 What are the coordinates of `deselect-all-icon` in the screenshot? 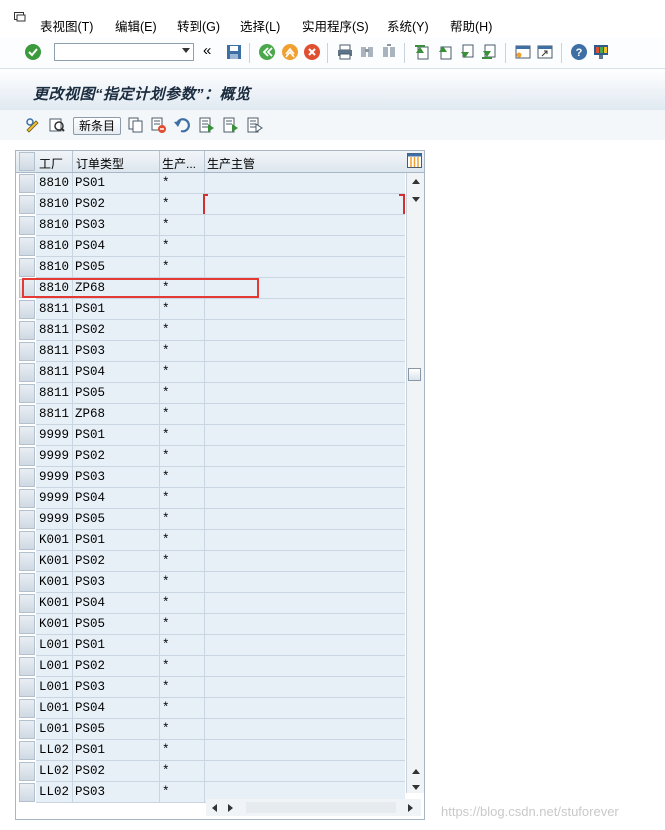 It's located at (255, 125).